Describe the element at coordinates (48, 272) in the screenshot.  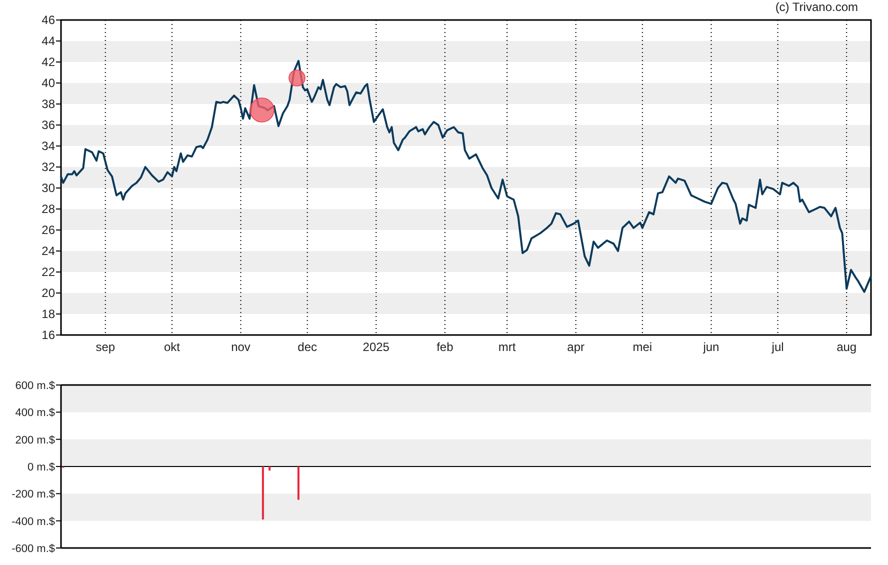
I see `axis-label: 22` at that location.